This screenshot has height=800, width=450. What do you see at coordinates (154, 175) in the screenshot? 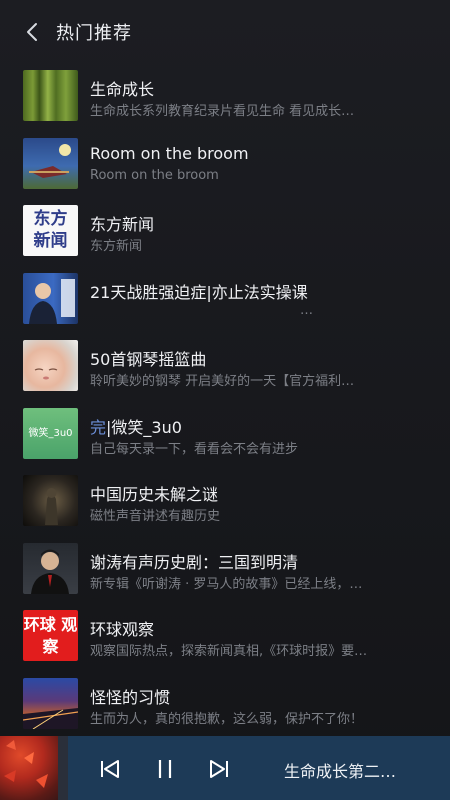
I see `item-subtitle: Room on the broom` at bounding box center [154, 175].